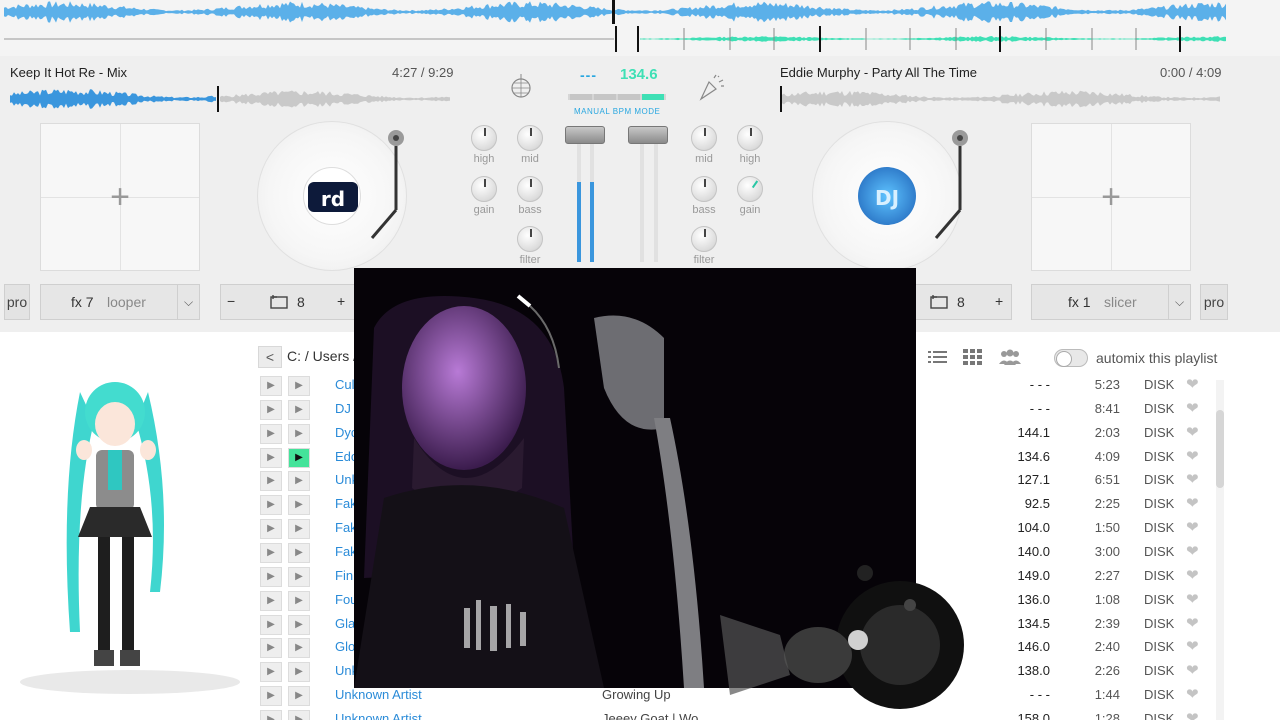  I want to click on left-fx-pad: +, so click(120, 197).